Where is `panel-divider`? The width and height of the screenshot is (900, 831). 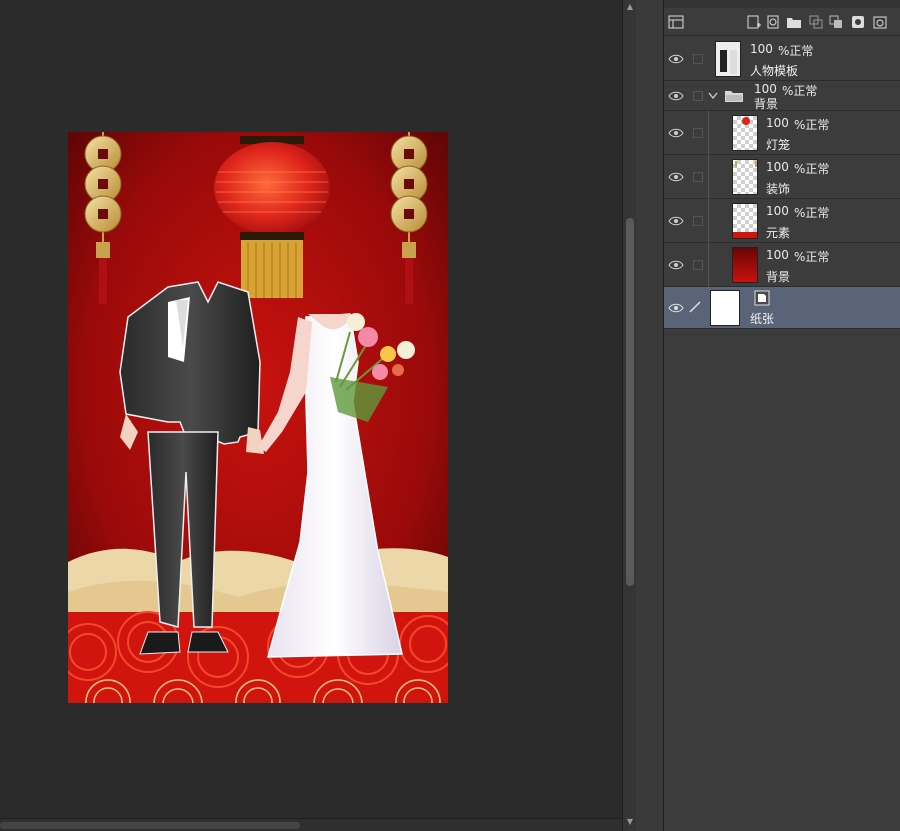 panel-divider is located at coordinates (650, 415).